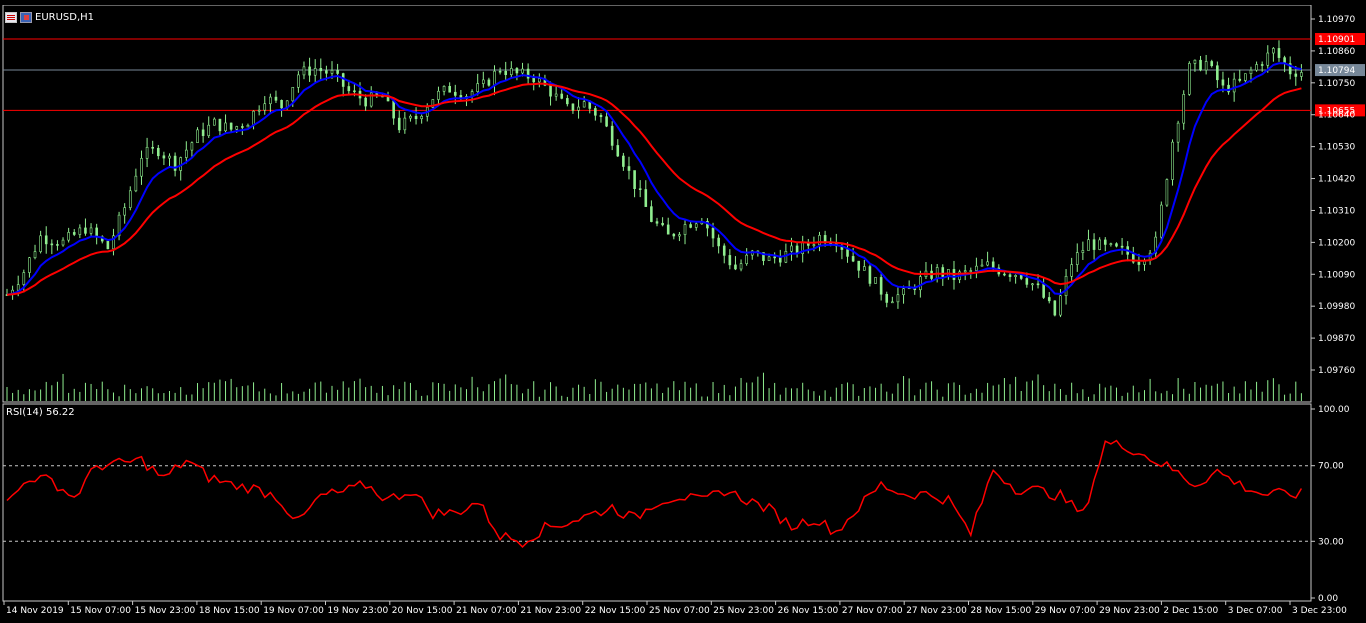 The image size is (1366, 623). Describe the element at coordinates (486, 611) in the screenshot. I see `time-tick-label: 21 Nov 07:00` at that location.